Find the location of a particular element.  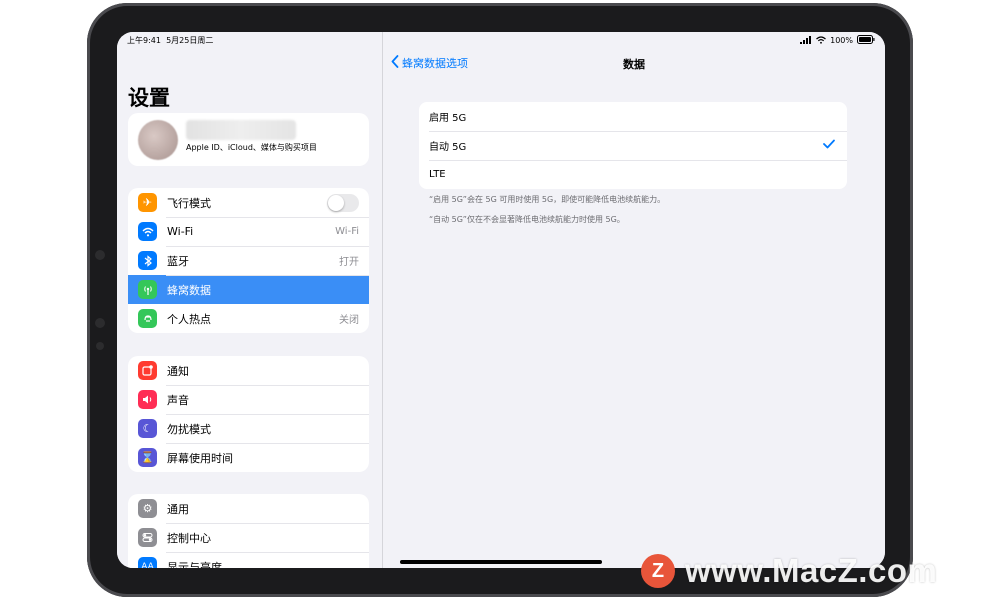

sidebar-item-hotspot: 个人热点 关闭 is located at coordinates (248, 318).